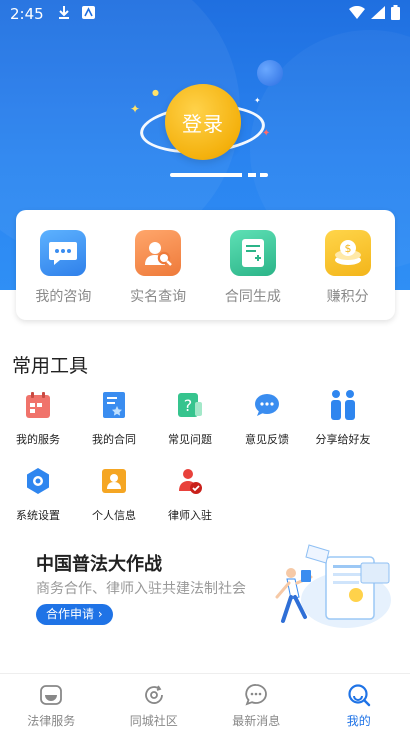 The image size is (410, 730). What do you see at coordinates (114, 439) in the screenshot?
I see `tool-label: 我的合同` at bounding box center [114, 439].